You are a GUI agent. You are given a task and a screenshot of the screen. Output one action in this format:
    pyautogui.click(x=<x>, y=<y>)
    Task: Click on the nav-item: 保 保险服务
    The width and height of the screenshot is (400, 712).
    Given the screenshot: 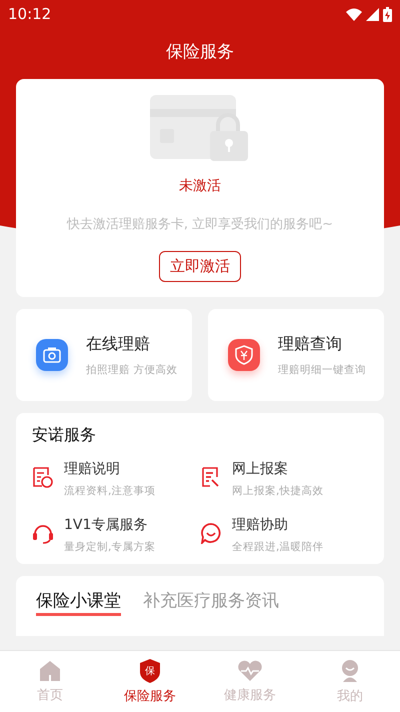 What is the action you would take?
    pyautogui.click(x=150, y=681)
    